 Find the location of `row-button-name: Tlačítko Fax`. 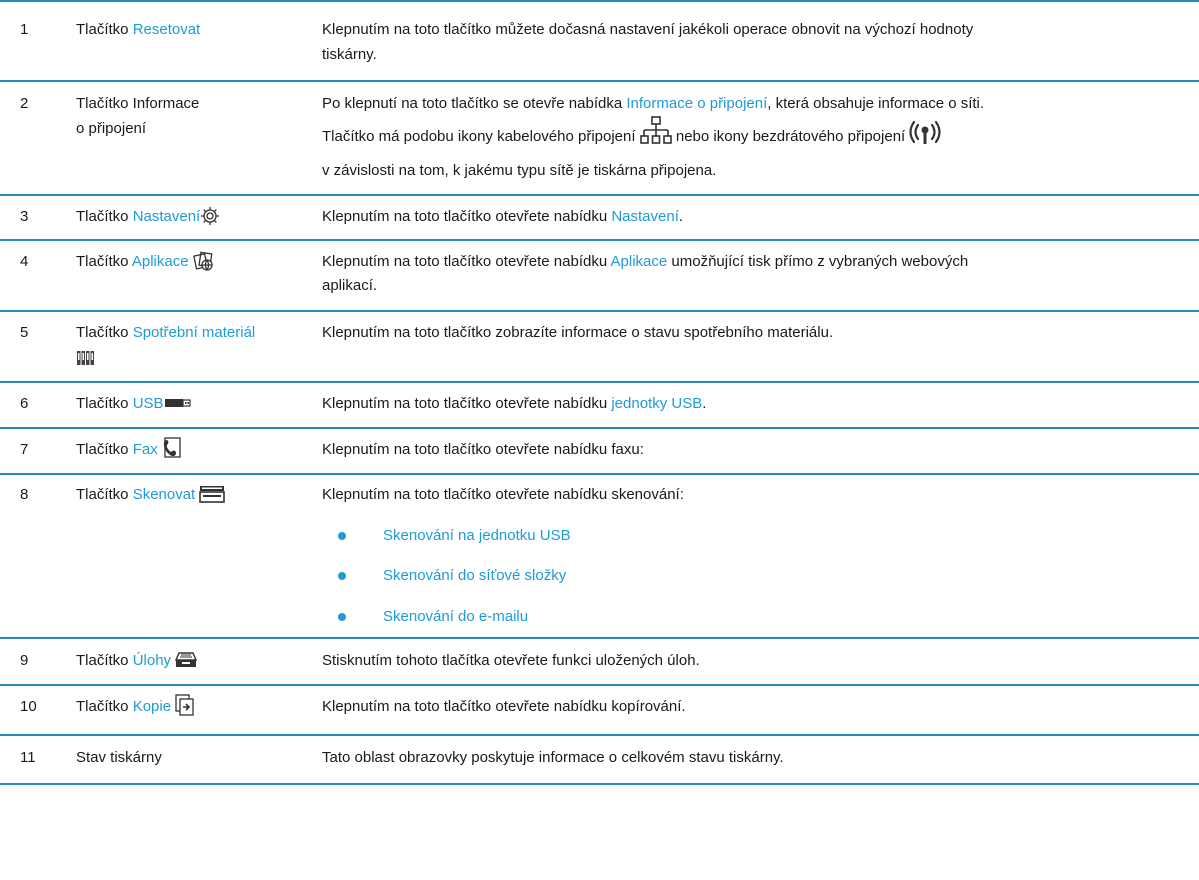

row-button-name: Tlačítko Fax is located at coordinates (129, 448).